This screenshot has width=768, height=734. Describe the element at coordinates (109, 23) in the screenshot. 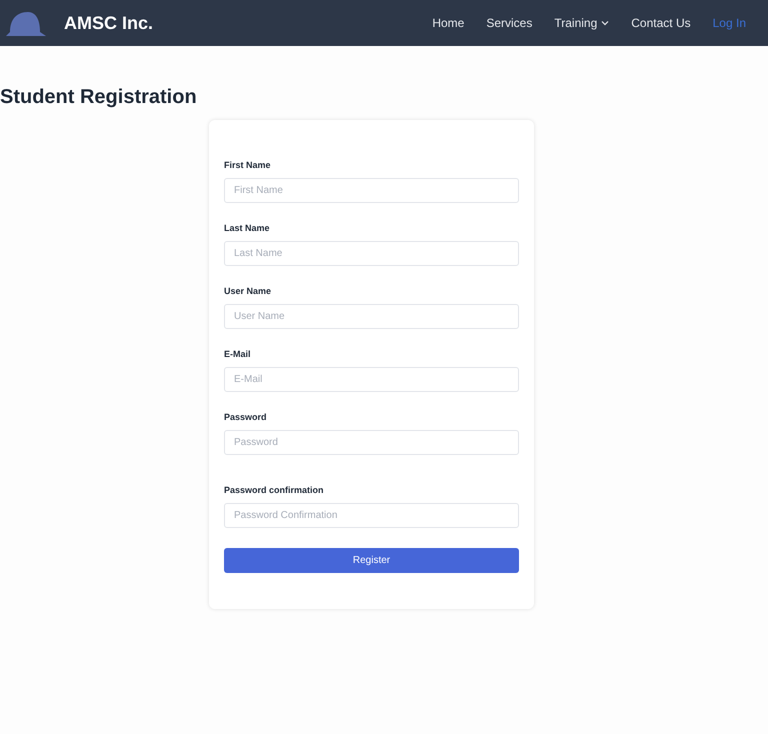

I see `brand-name: AMSC Inc.` at that location.